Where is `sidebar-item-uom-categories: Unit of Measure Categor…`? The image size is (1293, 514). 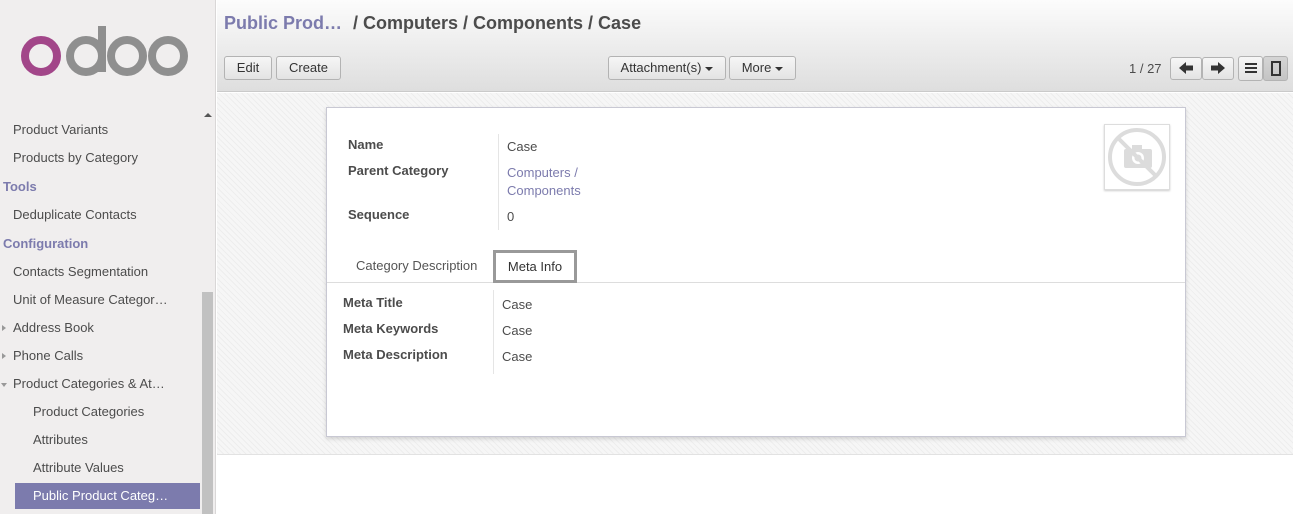
sidebar-item-uom-categories: Unit of Measure Categor… is located at coordinates (100, 300).